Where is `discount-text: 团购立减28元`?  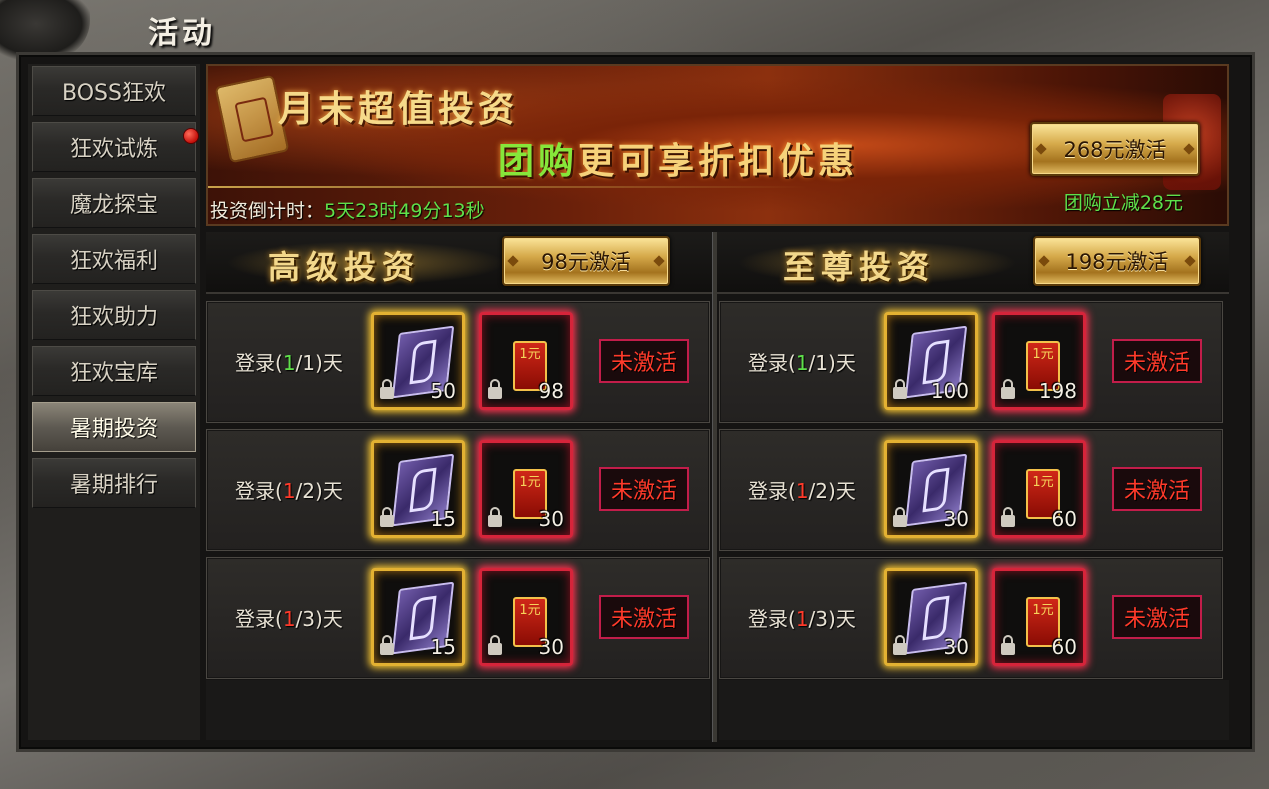
discount-text: 团购立减28元 is located at coordinates (1123, 203).